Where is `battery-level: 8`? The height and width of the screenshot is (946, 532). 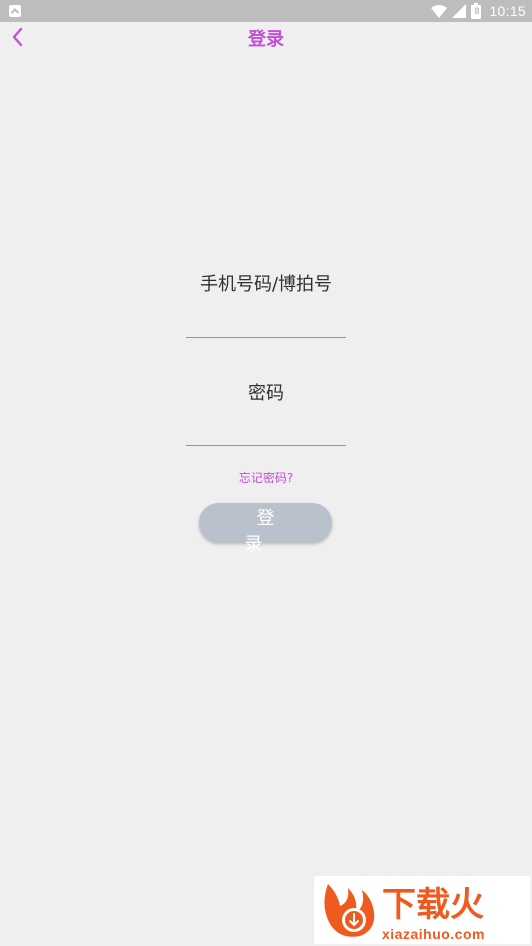
battery-level: 8 is located at coordinates (477, 11).